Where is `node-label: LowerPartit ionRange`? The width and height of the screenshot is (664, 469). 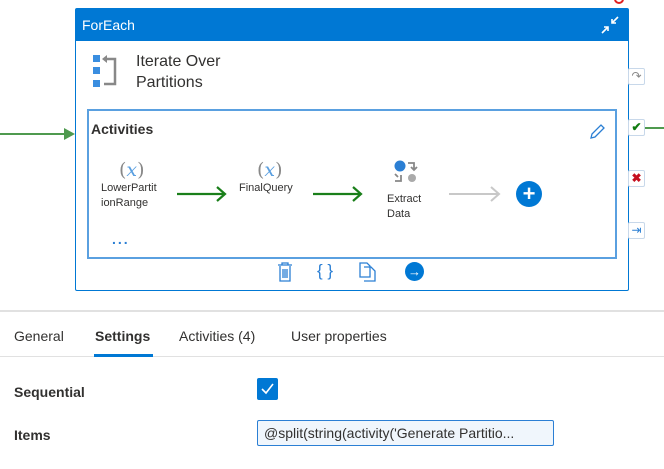 node-label: LowerPartit ionRange is located at coordinates (129, 195).